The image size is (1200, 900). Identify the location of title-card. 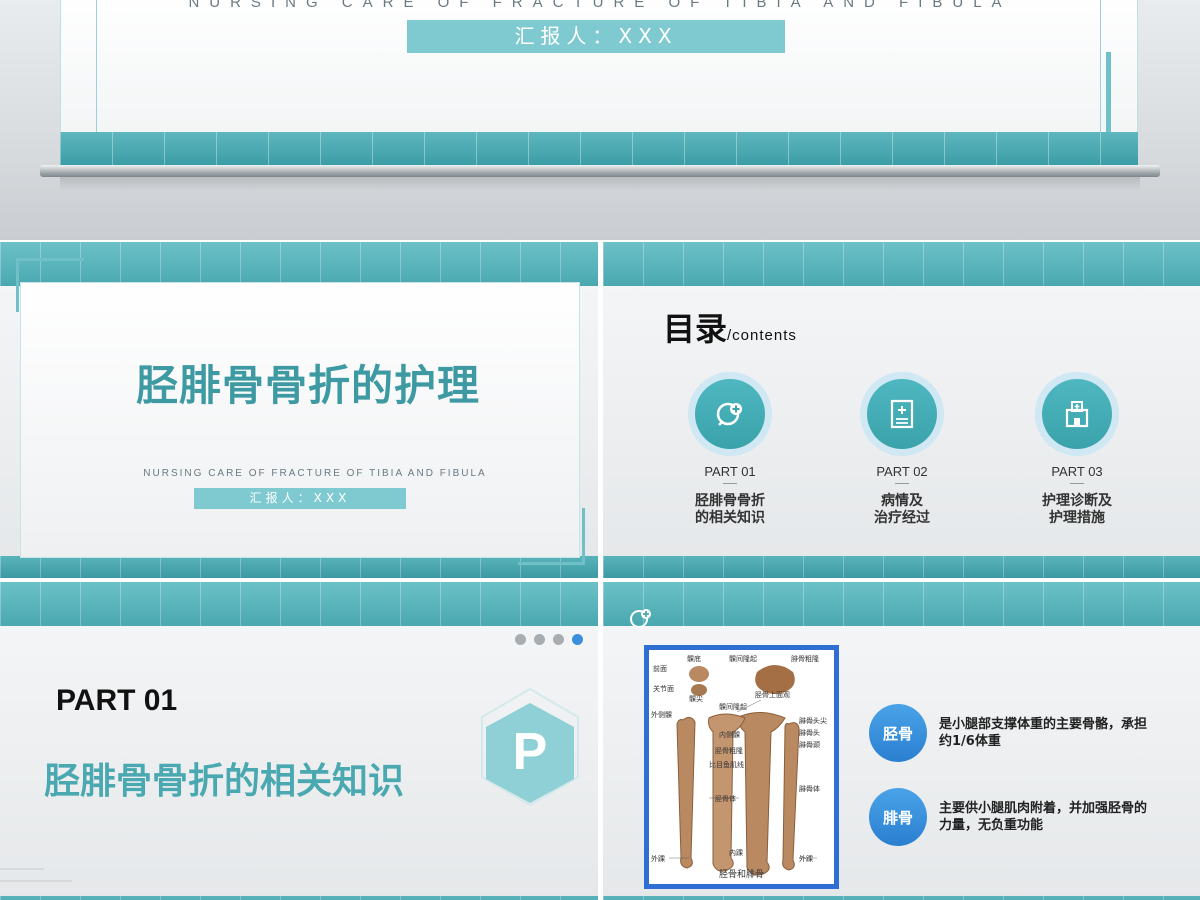
(300, 420).